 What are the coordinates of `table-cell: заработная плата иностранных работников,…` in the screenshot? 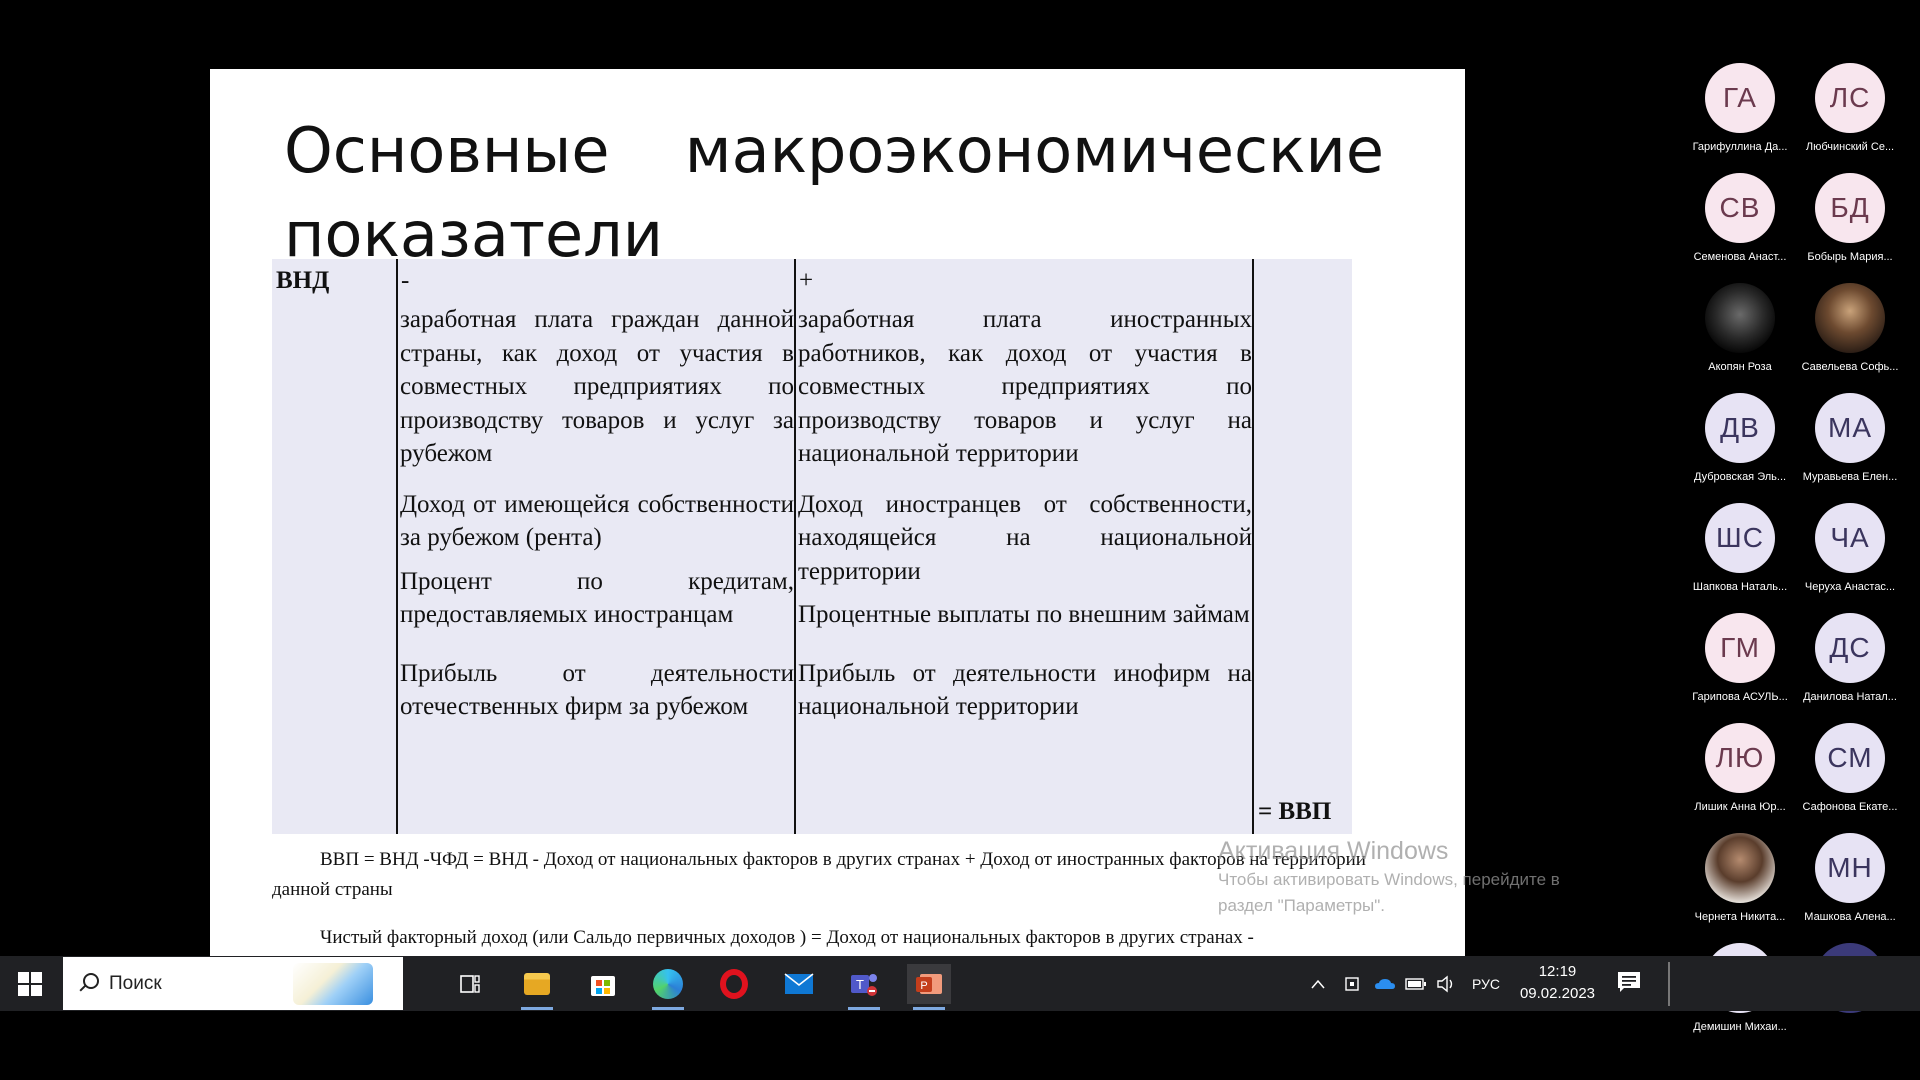 It's located at (1025, 386).